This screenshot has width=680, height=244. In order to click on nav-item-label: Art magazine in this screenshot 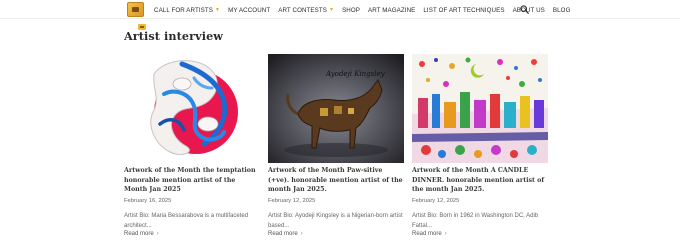, I will do `click(392, 10)`.